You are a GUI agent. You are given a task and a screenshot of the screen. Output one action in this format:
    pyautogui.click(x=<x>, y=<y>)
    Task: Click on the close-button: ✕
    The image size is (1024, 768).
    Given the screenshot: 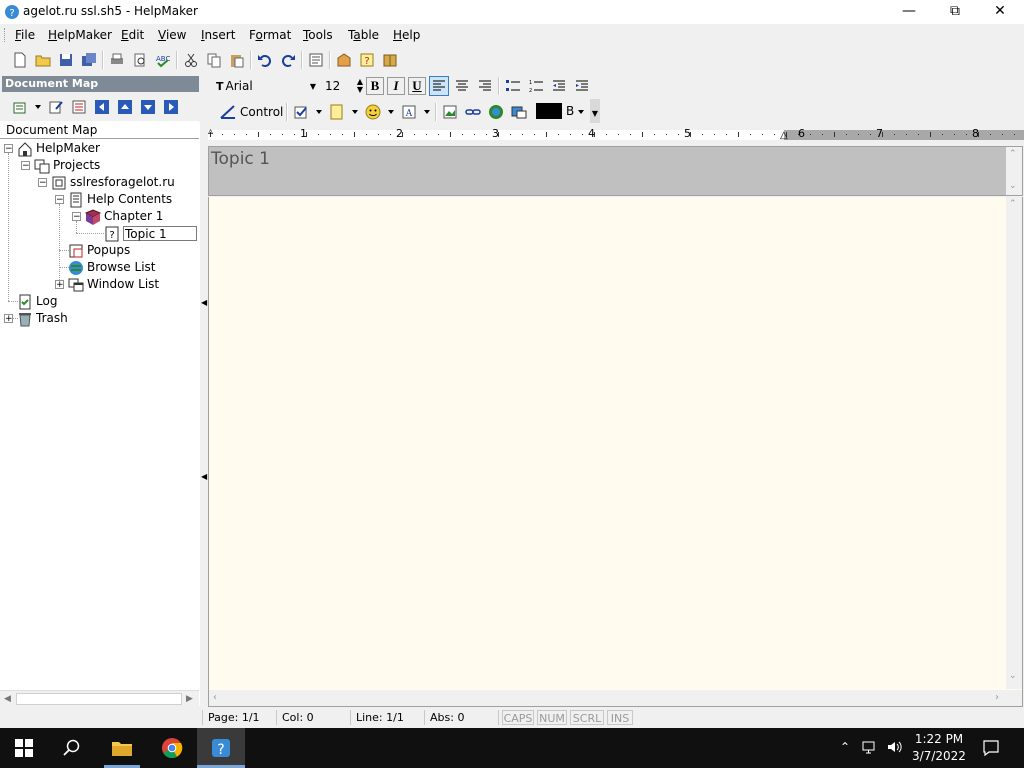 What is the action you would take?
    pyautogui.click(x=1000, y=12)
    